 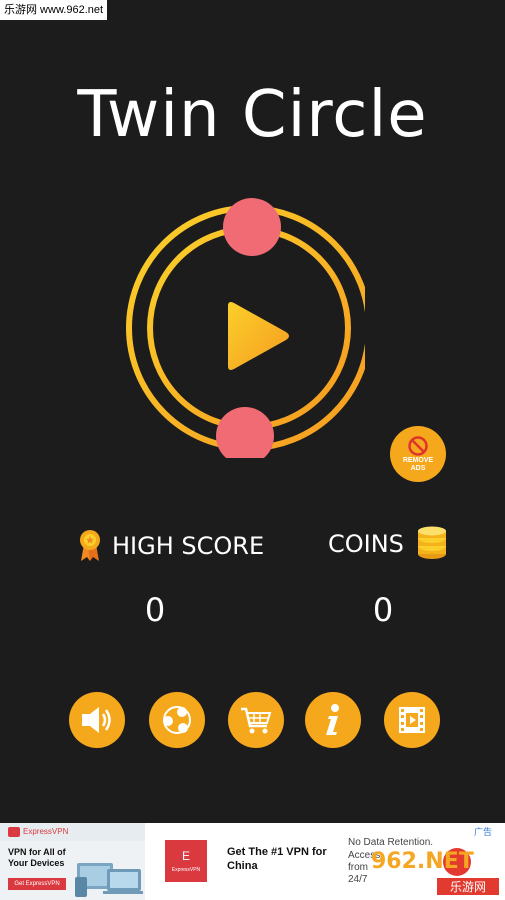 I want to click on ad-right-line3: from, so click(x=358, y=867).